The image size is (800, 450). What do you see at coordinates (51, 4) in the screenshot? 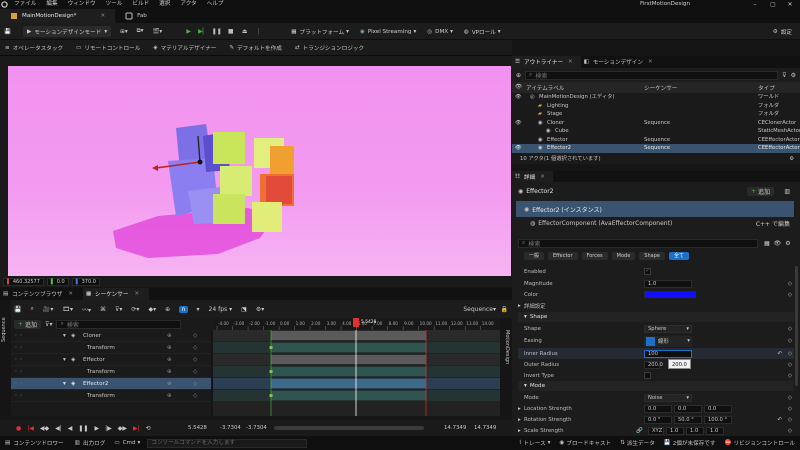
I see `menu-edit: 編集` at bounding box center [51, 4].